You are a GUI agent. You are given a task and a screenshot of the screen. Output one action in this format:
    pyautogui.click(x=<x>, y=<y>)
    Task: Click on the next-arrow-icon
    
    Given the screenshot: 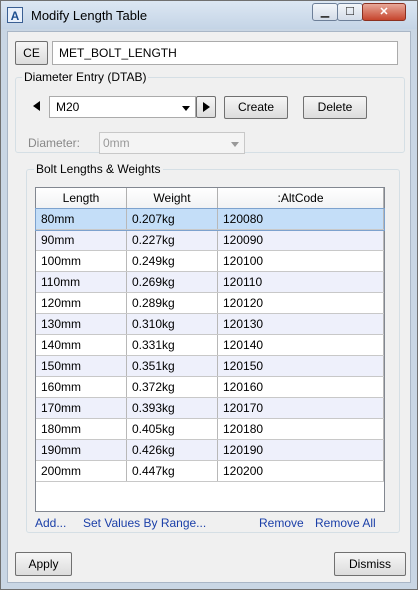 What is the action you would take?
    pyautogui.click(x=206, y=107)
    